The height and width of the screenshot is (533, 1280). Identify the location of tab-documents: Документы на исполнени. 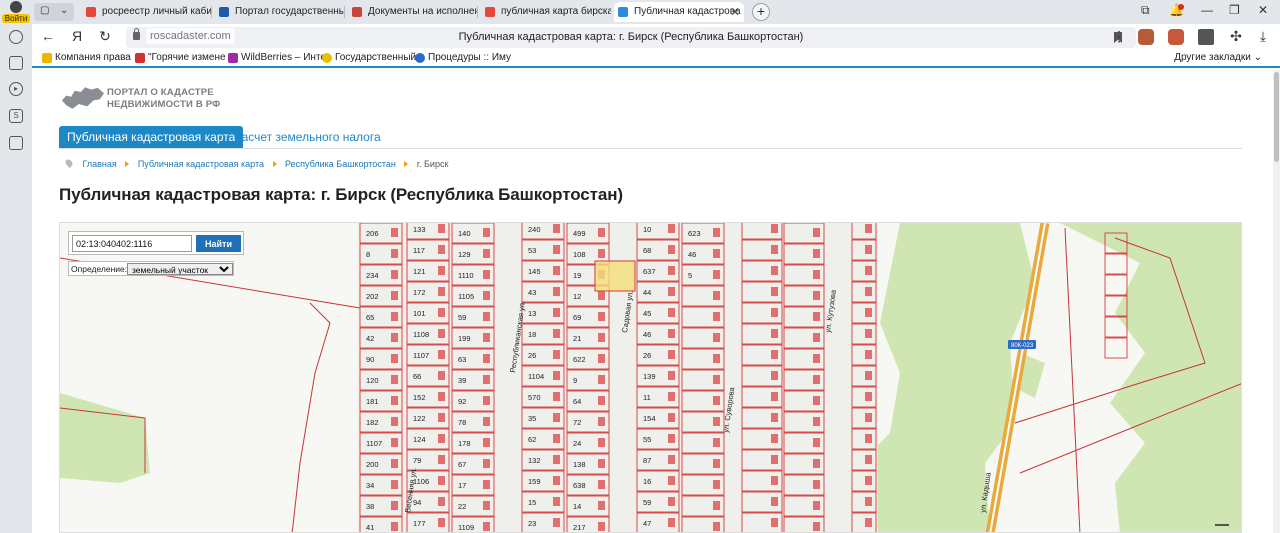
(413, 12).